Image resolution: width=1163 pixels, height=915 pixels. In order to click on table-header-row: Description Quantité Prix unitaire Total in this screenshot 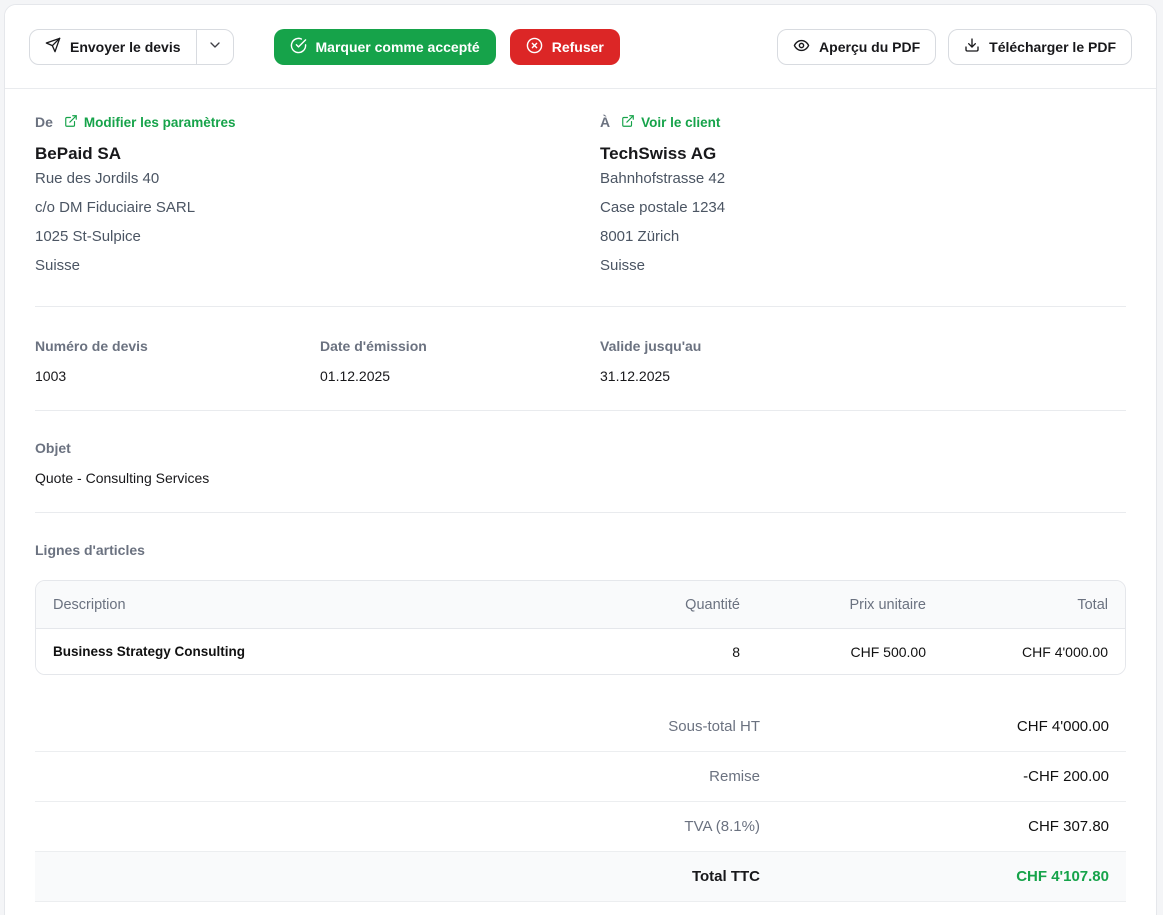, I will do `click(580, 605)`.